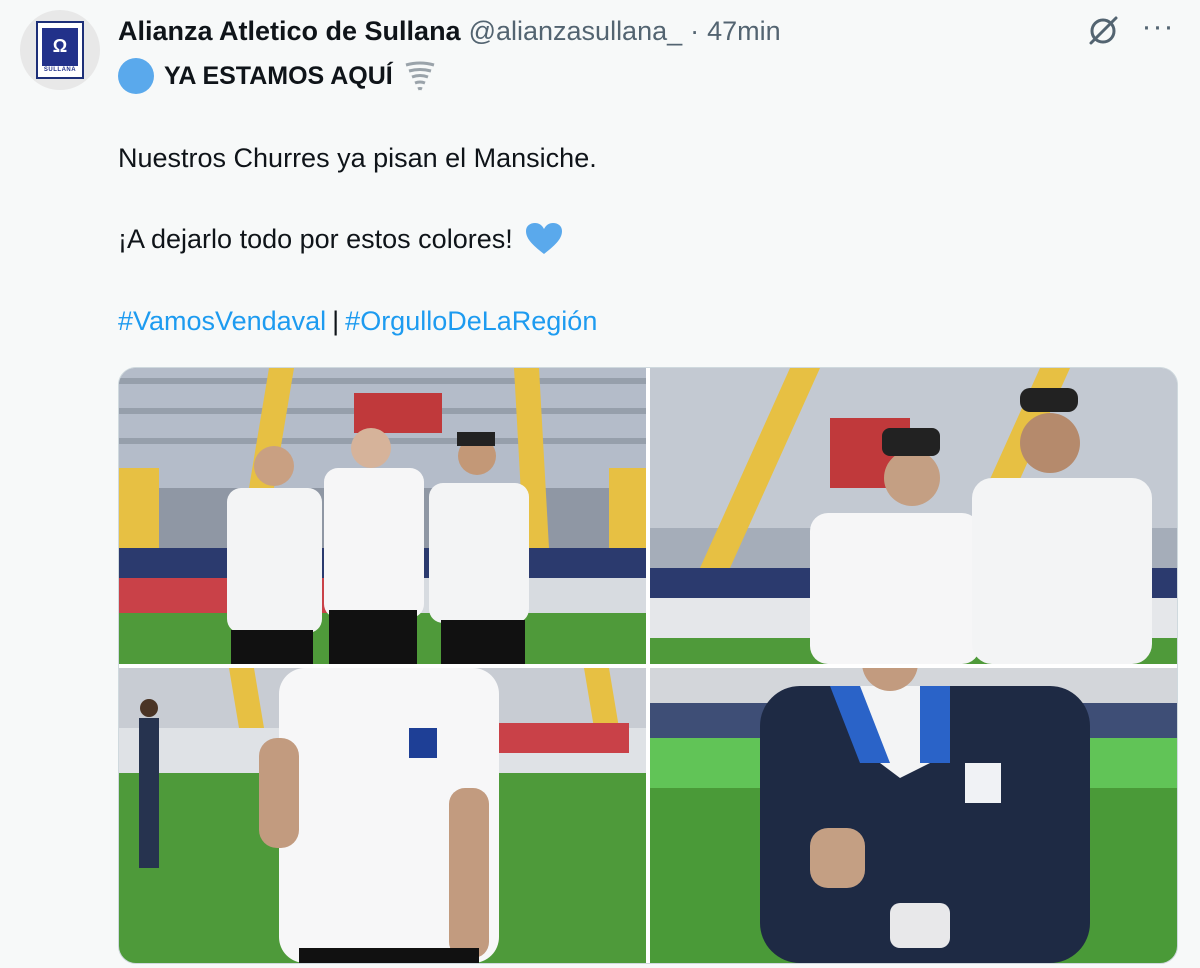 Image resolution: width=1200 pixels, height=968 pixels. I want to click on grok-icon, so click(1103, 31).